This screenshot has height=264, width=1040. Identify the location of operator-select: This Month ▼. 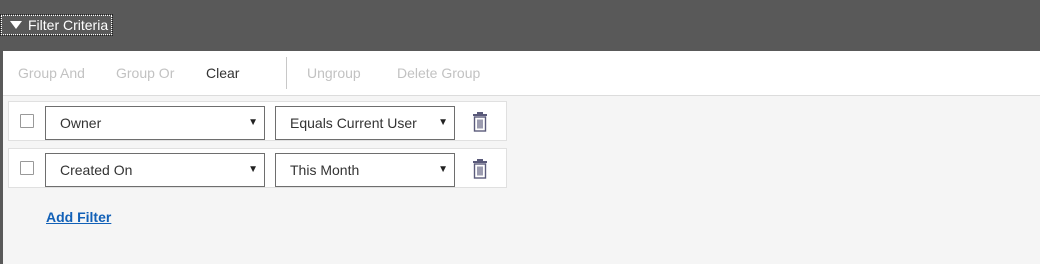
(365, 170).